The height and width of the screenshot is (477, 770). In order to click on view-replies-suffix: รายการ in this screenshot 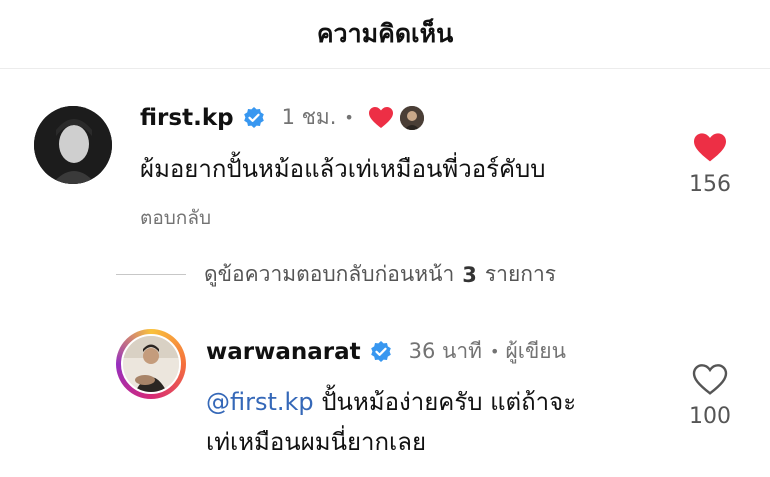, I will do `click(520, 274)`.